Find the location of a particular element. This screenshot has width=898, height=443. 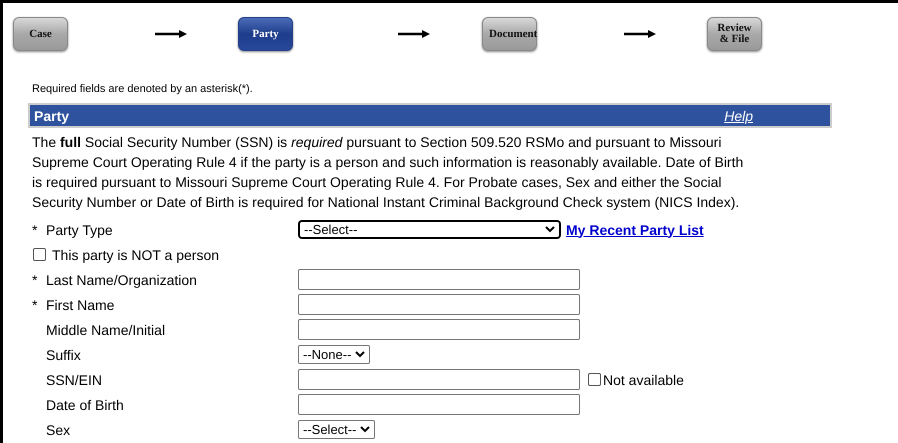

field-label: SSN/EIN is located at coordinates (75, 380).